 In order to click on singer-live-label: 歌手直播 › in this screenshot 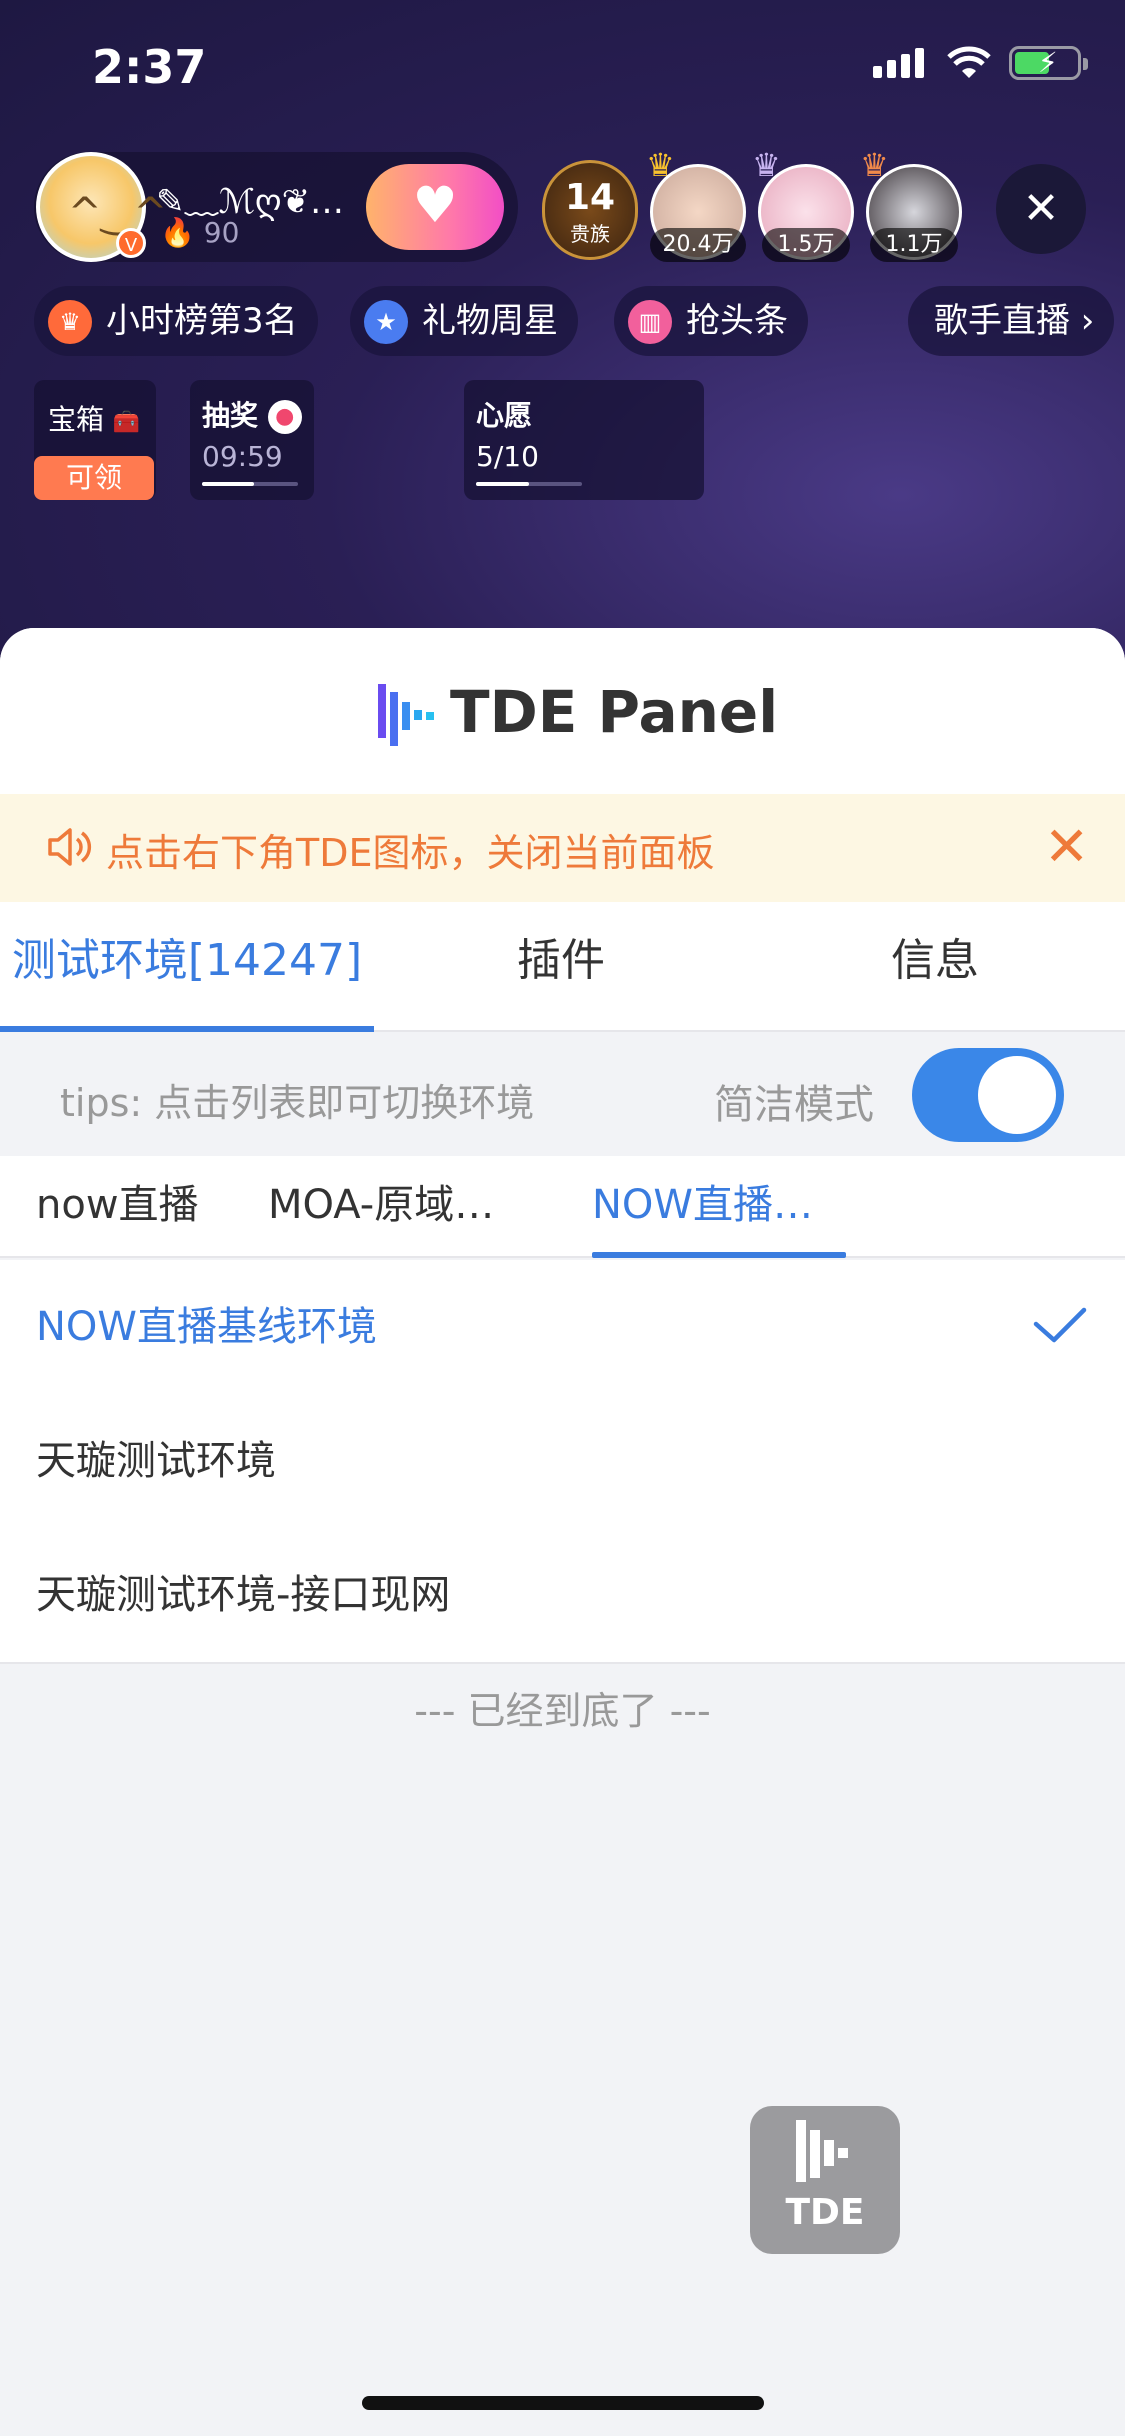, I will do `click(1014, 321)`.